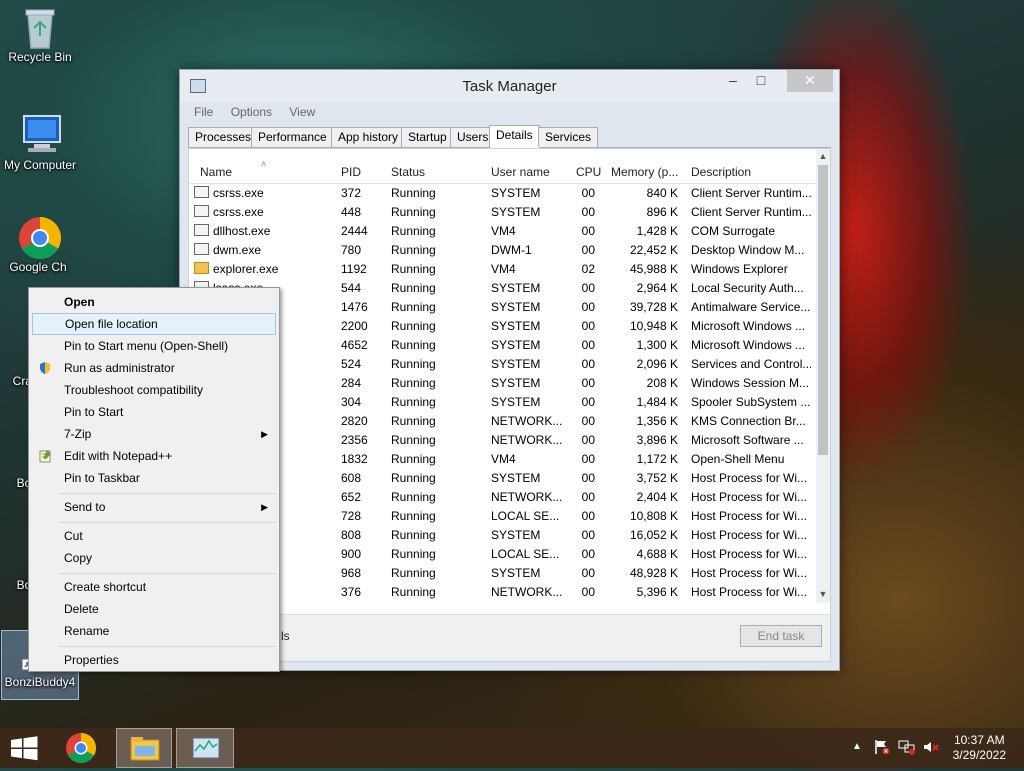 The image size is (1024, 771). What do you see at coordinates (931, 748) in the screenshot?
I see `volume-muted-icon` at bounding box center [931, 748].